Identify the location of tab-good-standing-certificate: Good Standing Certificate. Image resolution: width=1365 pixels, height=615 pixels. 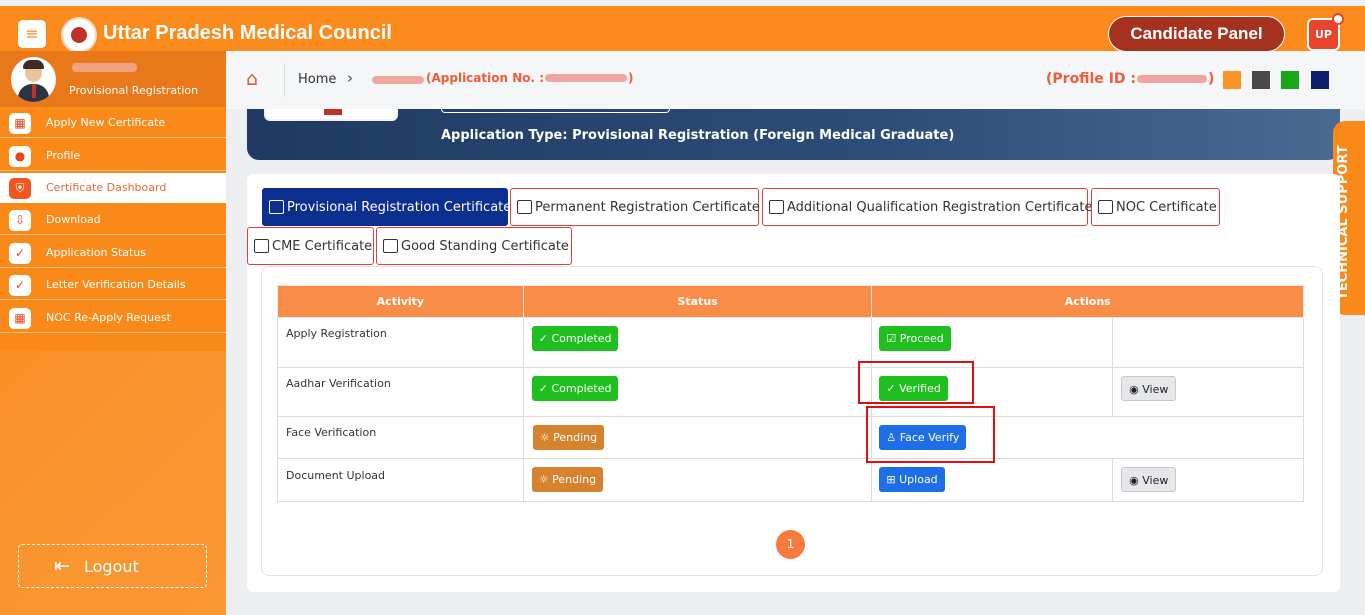
(474, 246).